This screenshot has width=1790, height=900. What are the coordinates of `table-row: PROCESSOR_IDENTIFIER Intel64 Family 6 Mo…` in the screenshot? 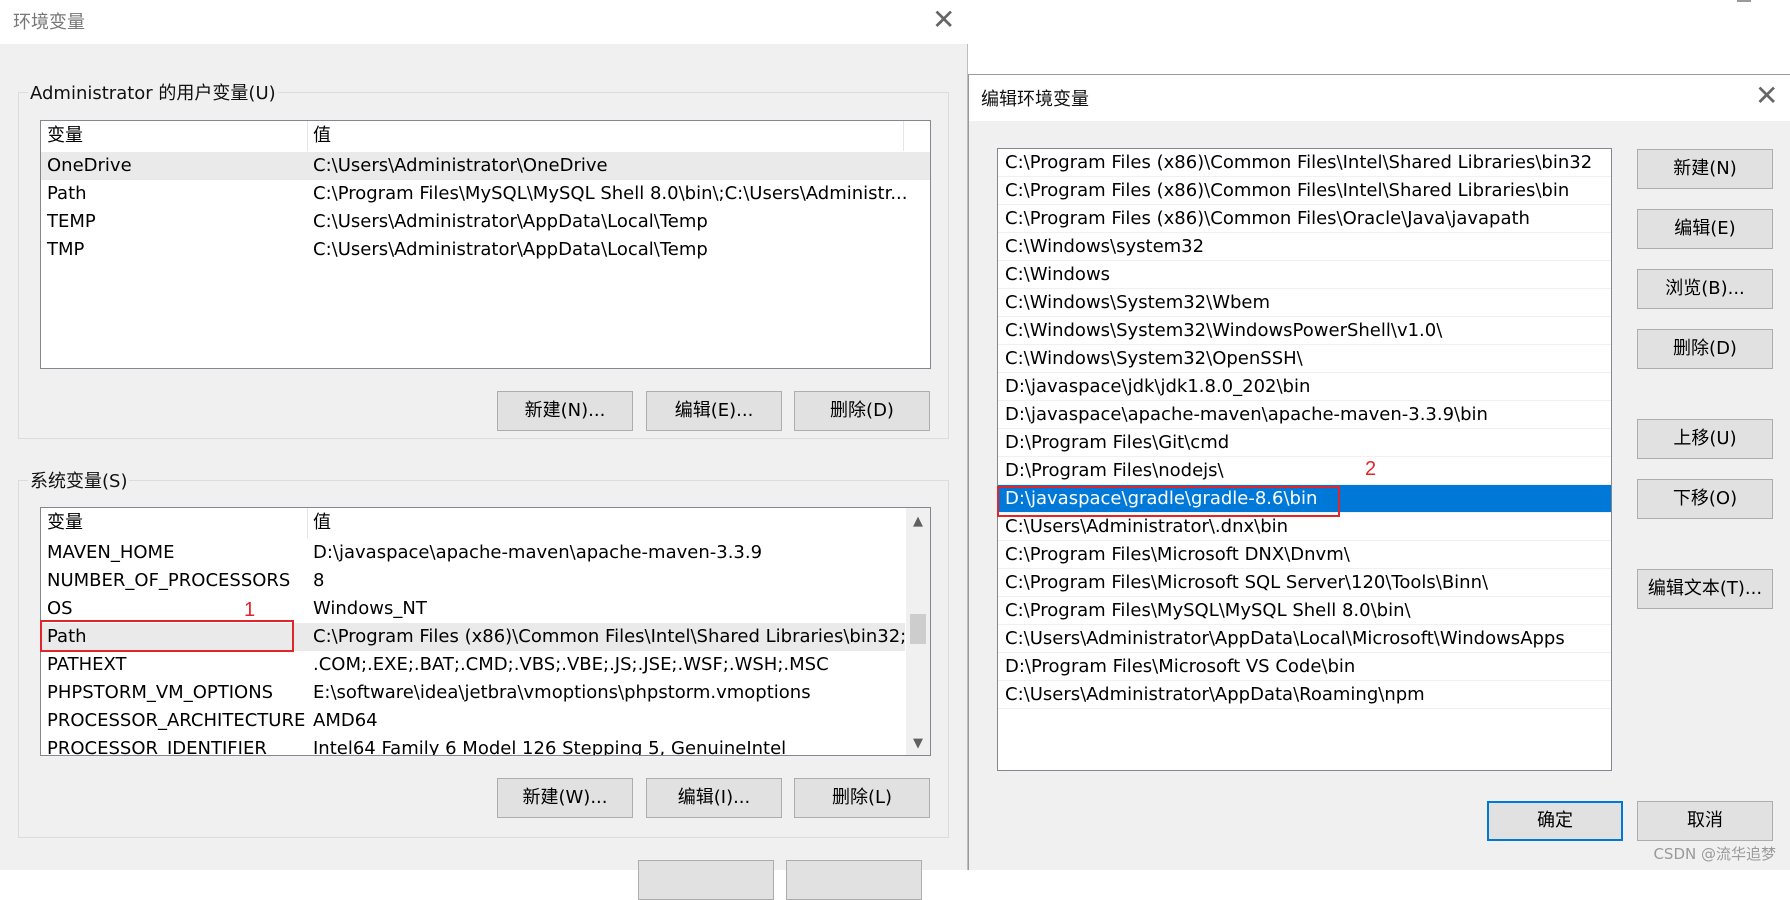 It's located at (473, 745).